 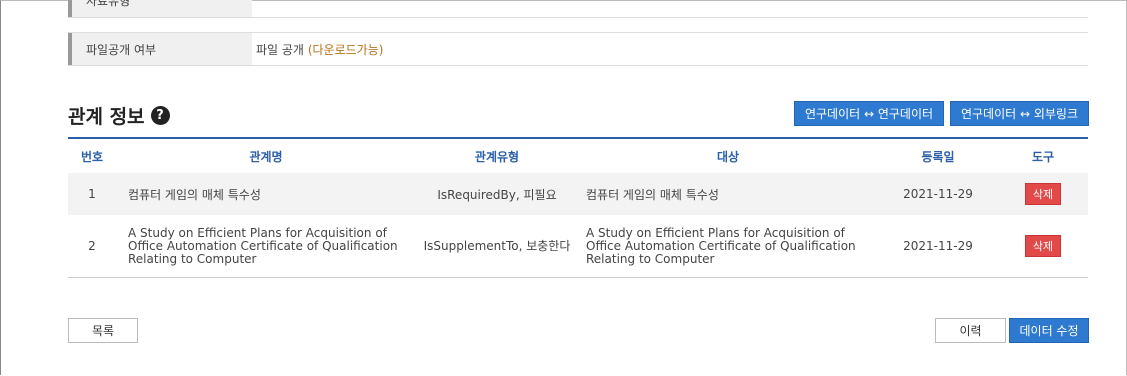 I want to click on header-tool: 도구, so click(x=1043, y=156).